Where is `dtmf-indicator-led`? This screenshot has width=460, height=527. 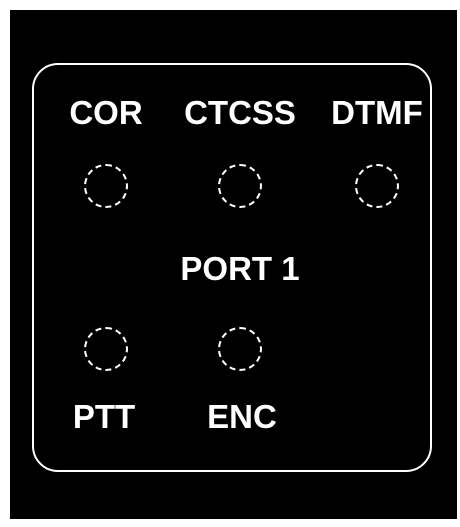
dtmf-indicator-led is located at coordinates (377, 186).